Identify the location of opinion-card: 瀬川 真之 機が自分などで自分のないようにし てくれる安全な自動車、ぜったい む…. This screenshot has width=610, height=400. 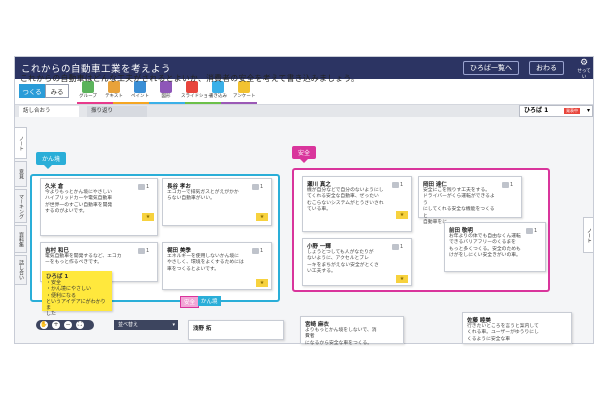
(357, 204).